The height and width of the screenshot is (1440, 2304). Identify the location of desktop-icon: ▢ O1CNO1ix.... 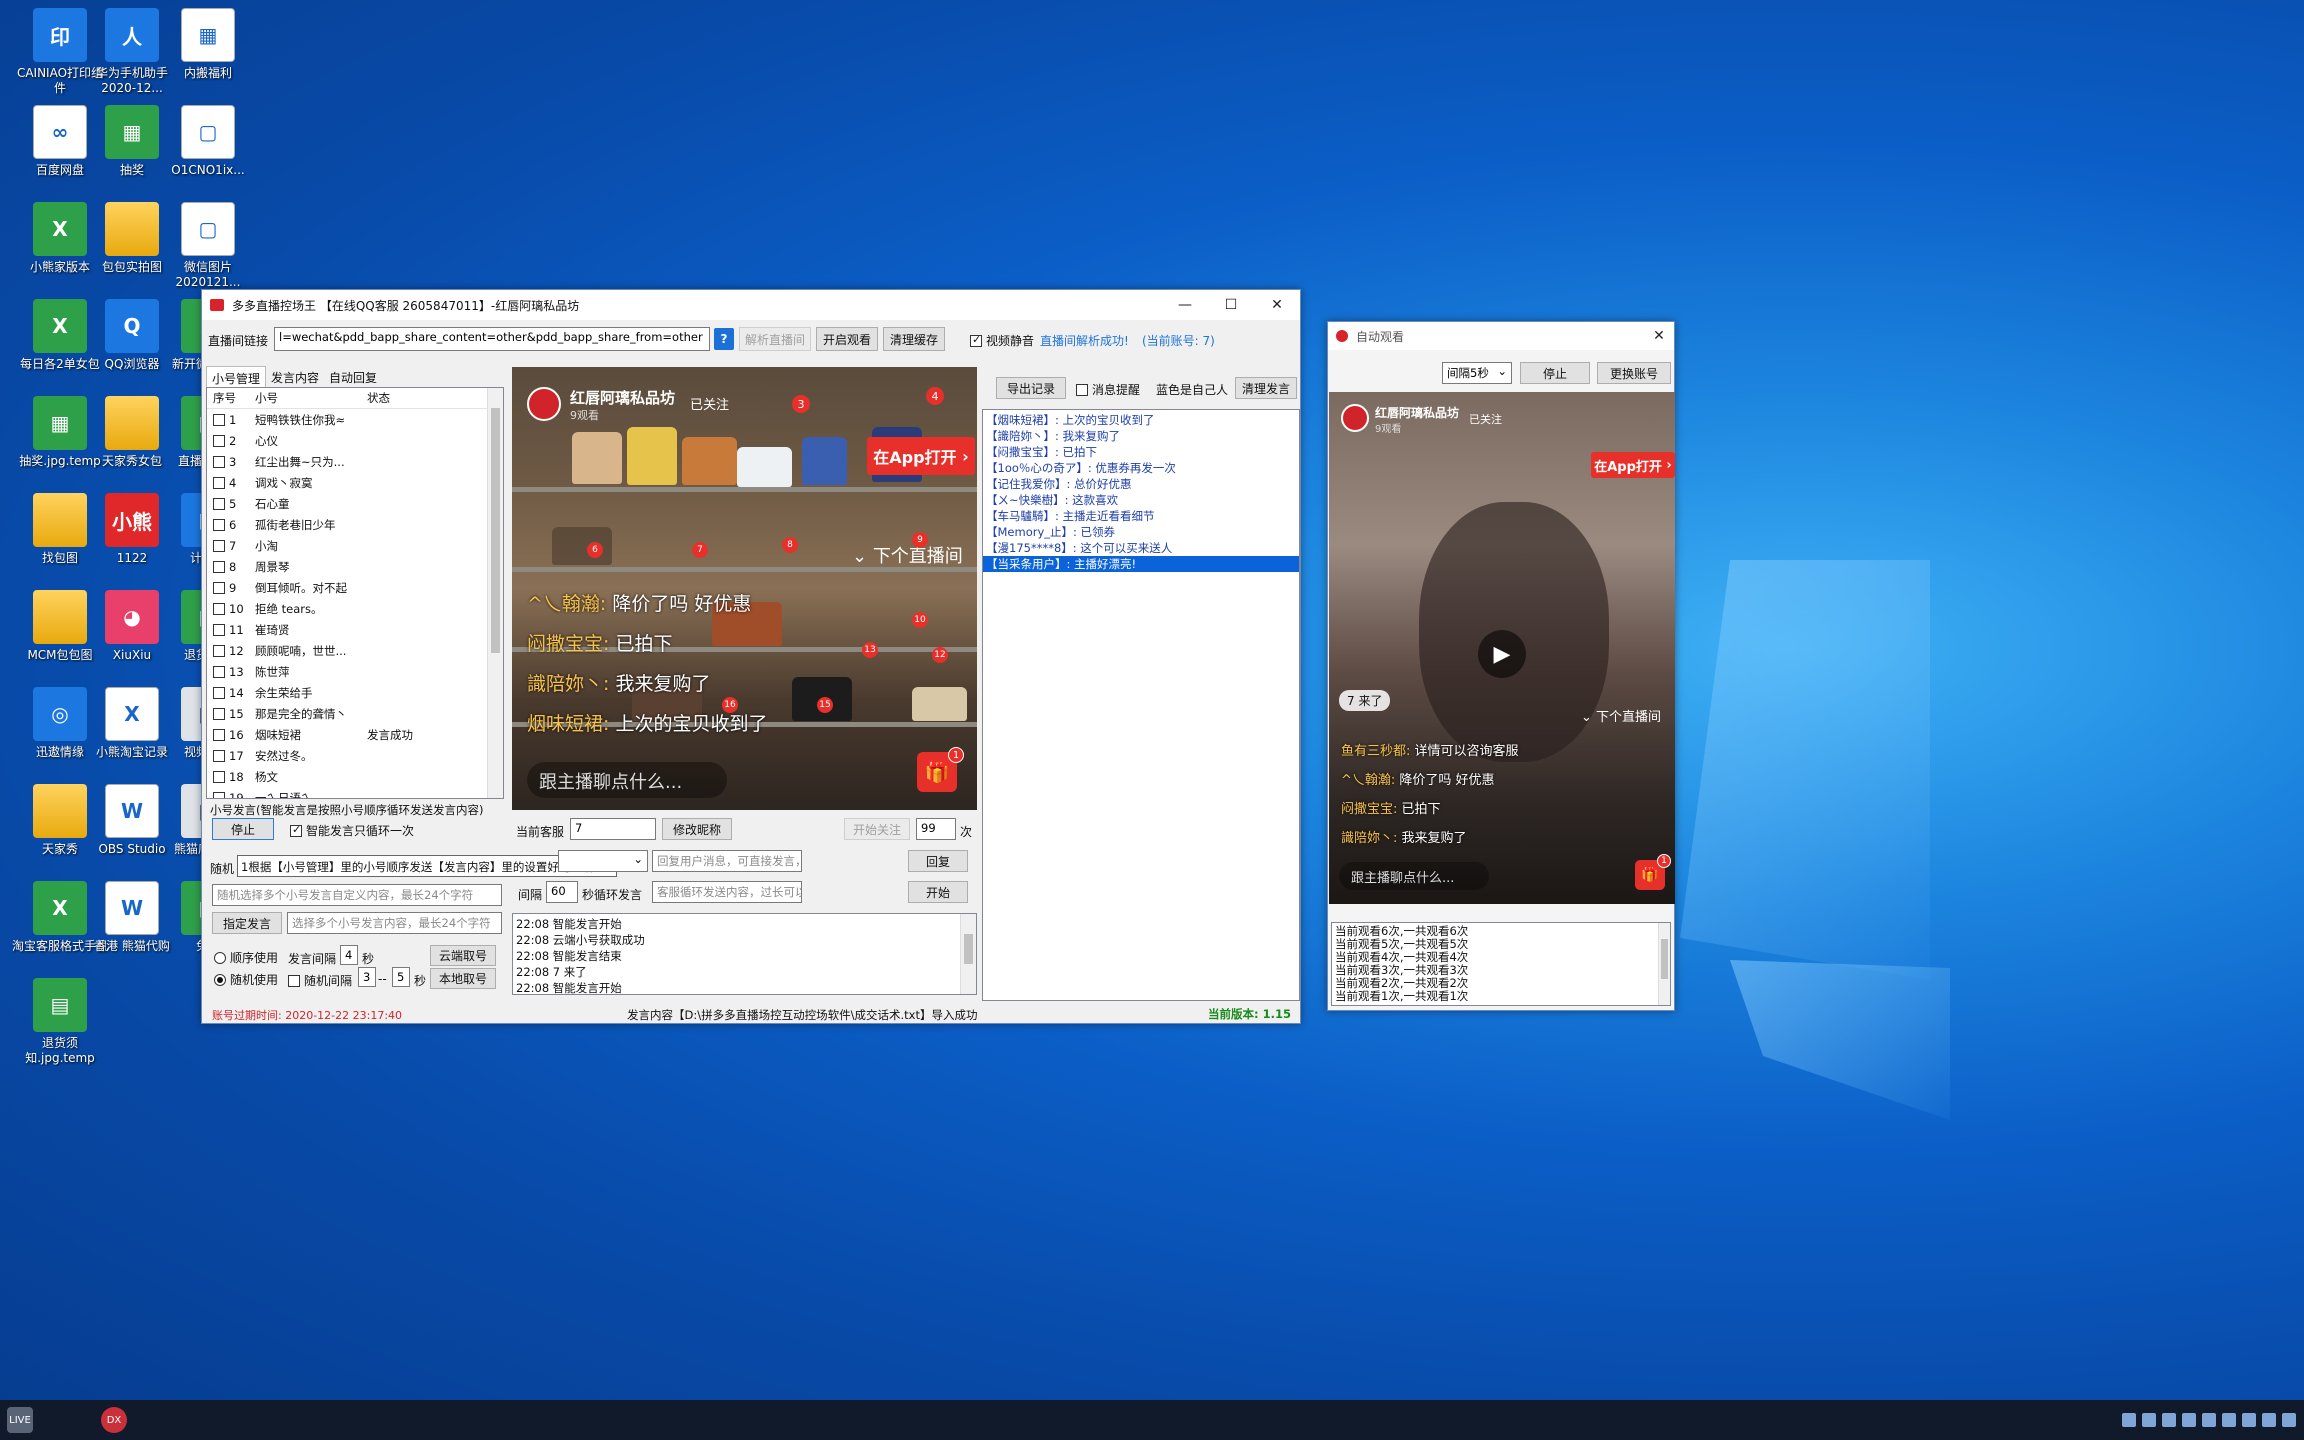
(208, 141).